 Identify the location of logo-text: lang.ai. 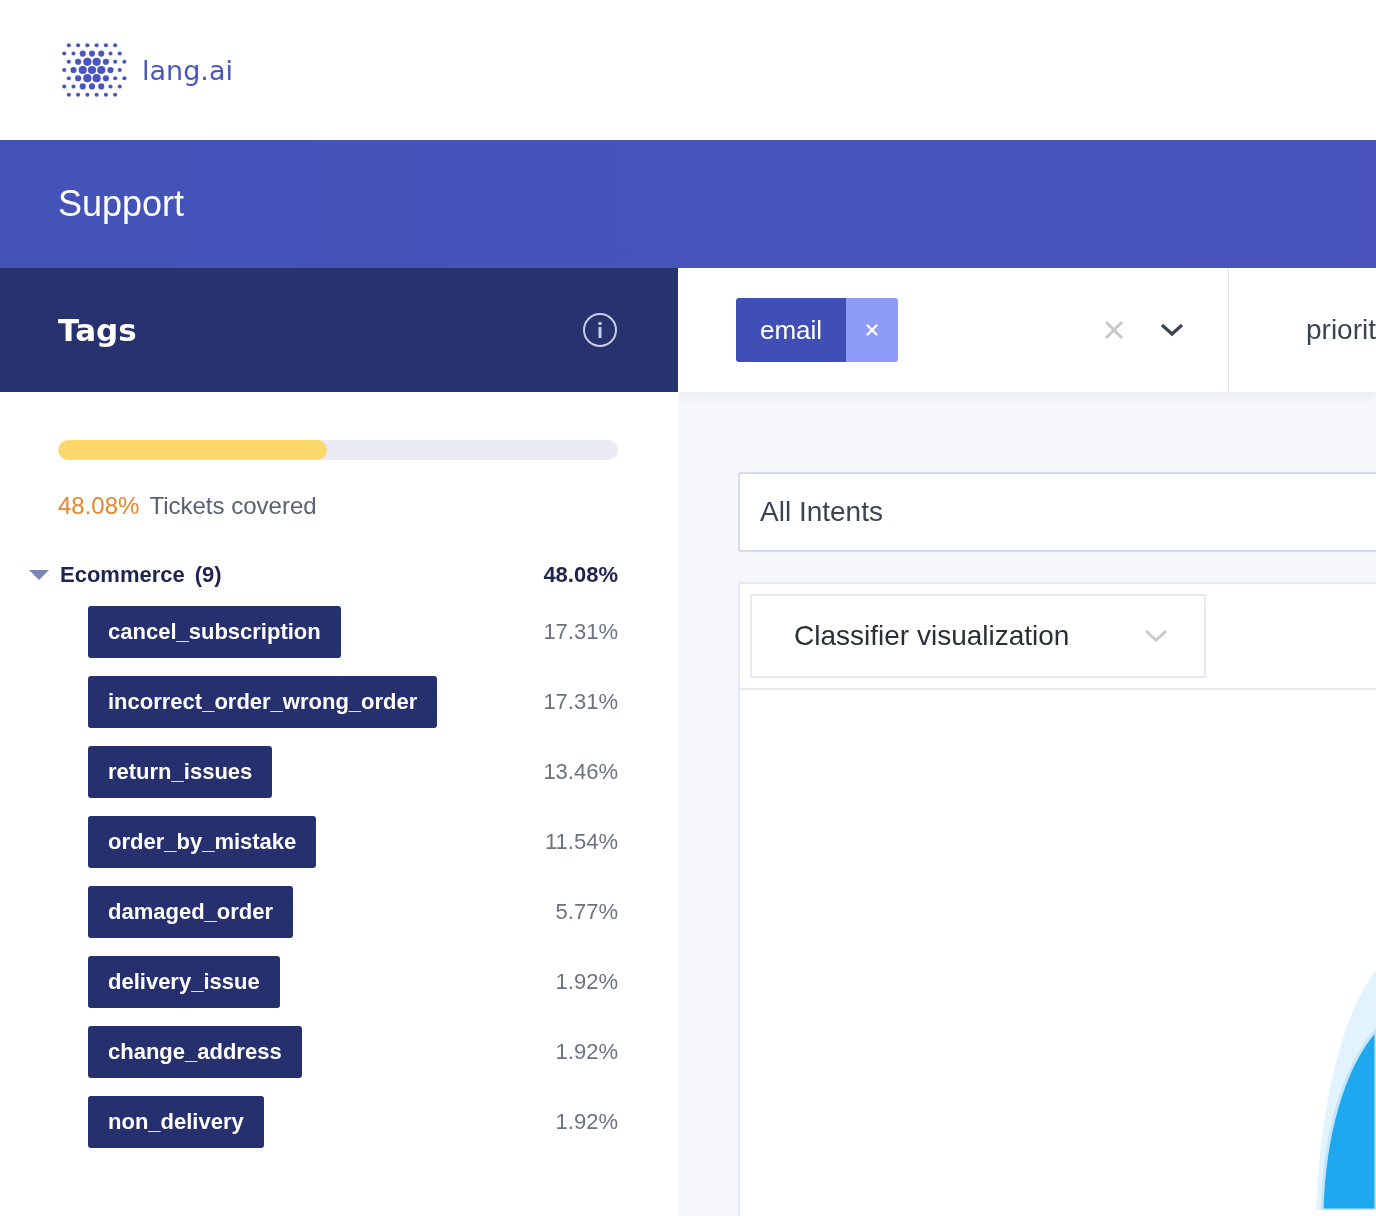
(187, 70).